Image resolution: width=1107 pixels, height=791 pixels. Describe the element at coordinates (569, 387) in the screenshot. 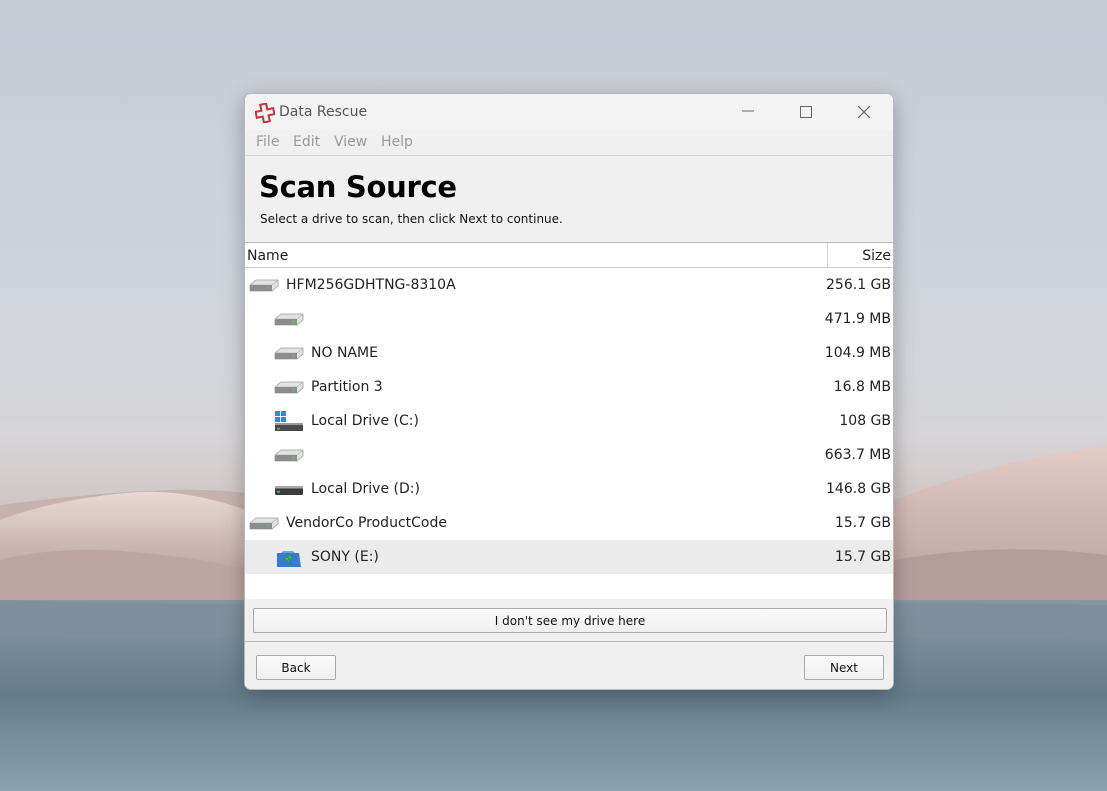

I see `drive-row: Partition 3 16.8 MB` at that location.